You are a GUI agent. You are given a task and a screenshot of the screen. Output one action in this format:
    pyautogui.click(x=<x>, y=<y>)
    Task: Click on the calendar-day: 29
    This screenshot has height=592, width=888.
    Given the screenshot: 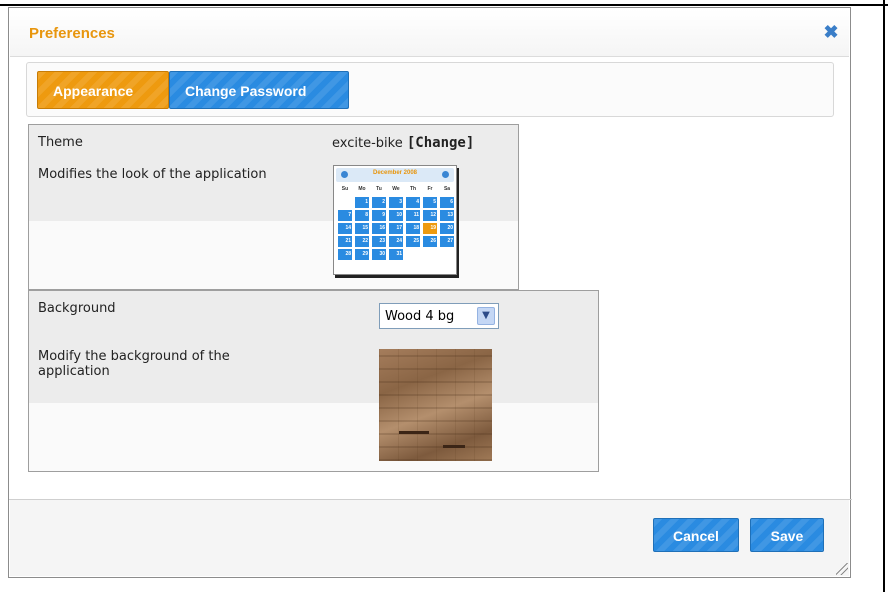 What is the action you would take?
    pyautogui.click(x=362, y=254)
    